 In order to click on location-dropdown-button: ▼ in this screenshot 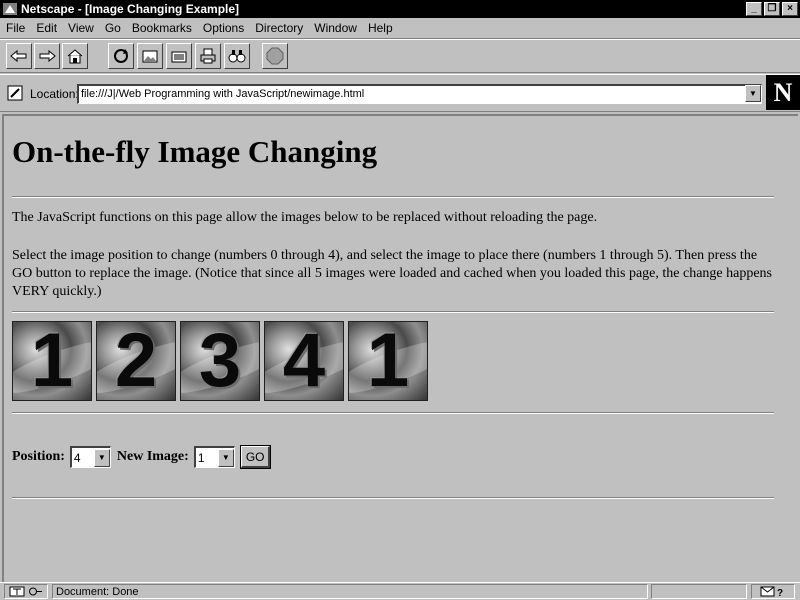, I will do `click(753, 93)`.